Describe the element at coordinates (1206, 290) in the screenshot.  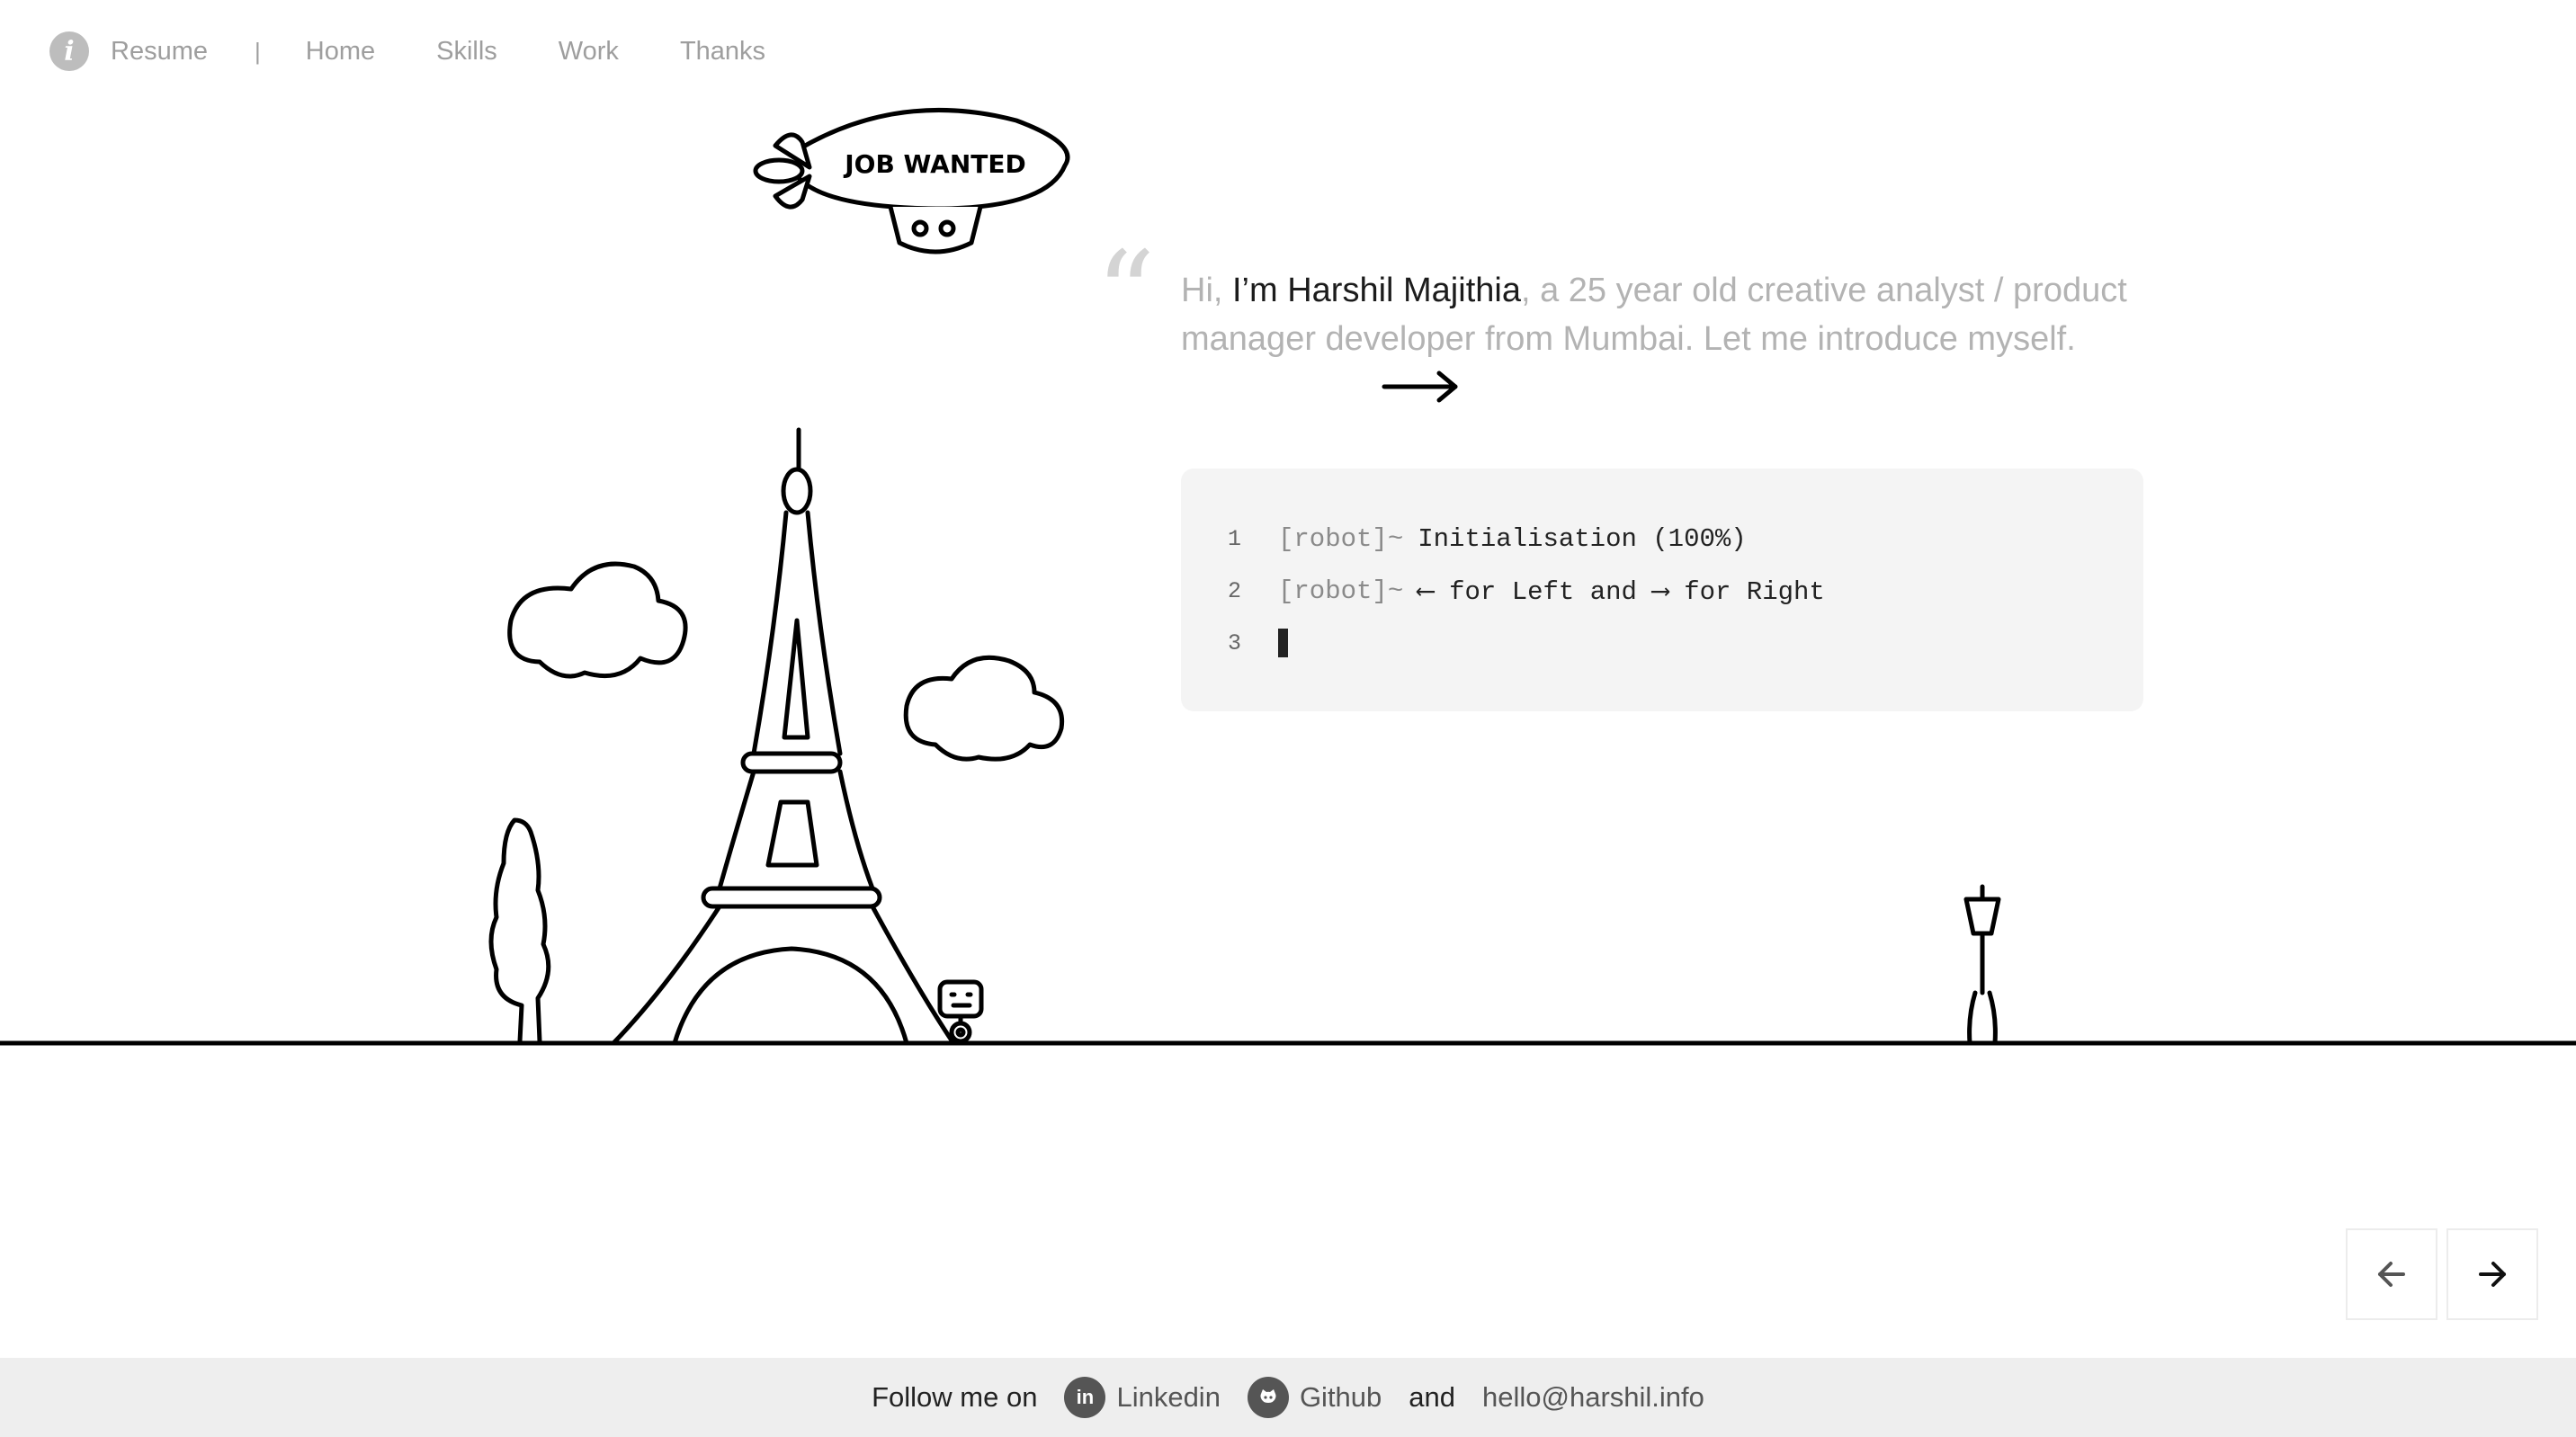
I see `intro-greeting: Hi,` at that location.